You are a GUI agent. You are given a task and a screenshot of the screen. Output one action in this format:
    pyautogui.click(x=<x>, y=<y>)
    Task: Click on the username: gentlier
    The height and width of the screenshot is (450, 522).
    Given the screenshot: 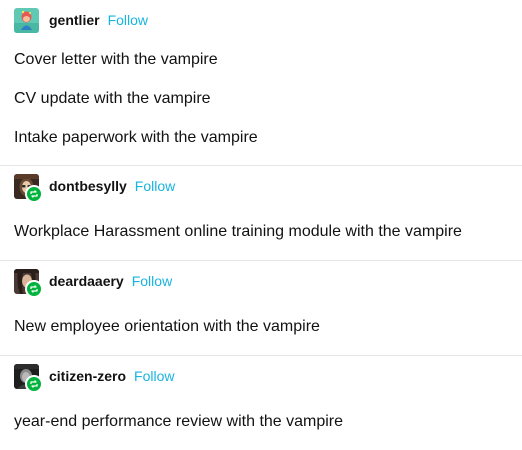 What is the action you would take?
    pyautogui.click(x=74, y=20)
    